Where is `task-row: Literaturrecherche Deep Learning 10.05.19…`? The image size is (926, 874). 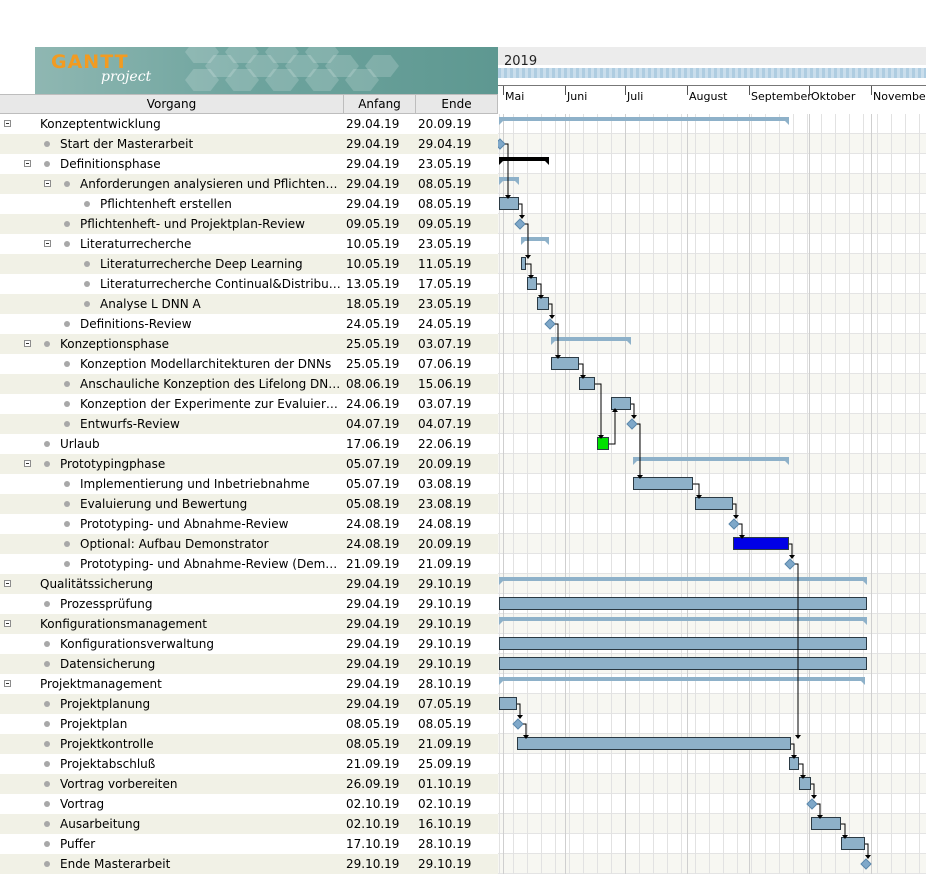
task-row: Literaturrecherche Deep Learning 10.05.19… is located at coordinates (249, 264).